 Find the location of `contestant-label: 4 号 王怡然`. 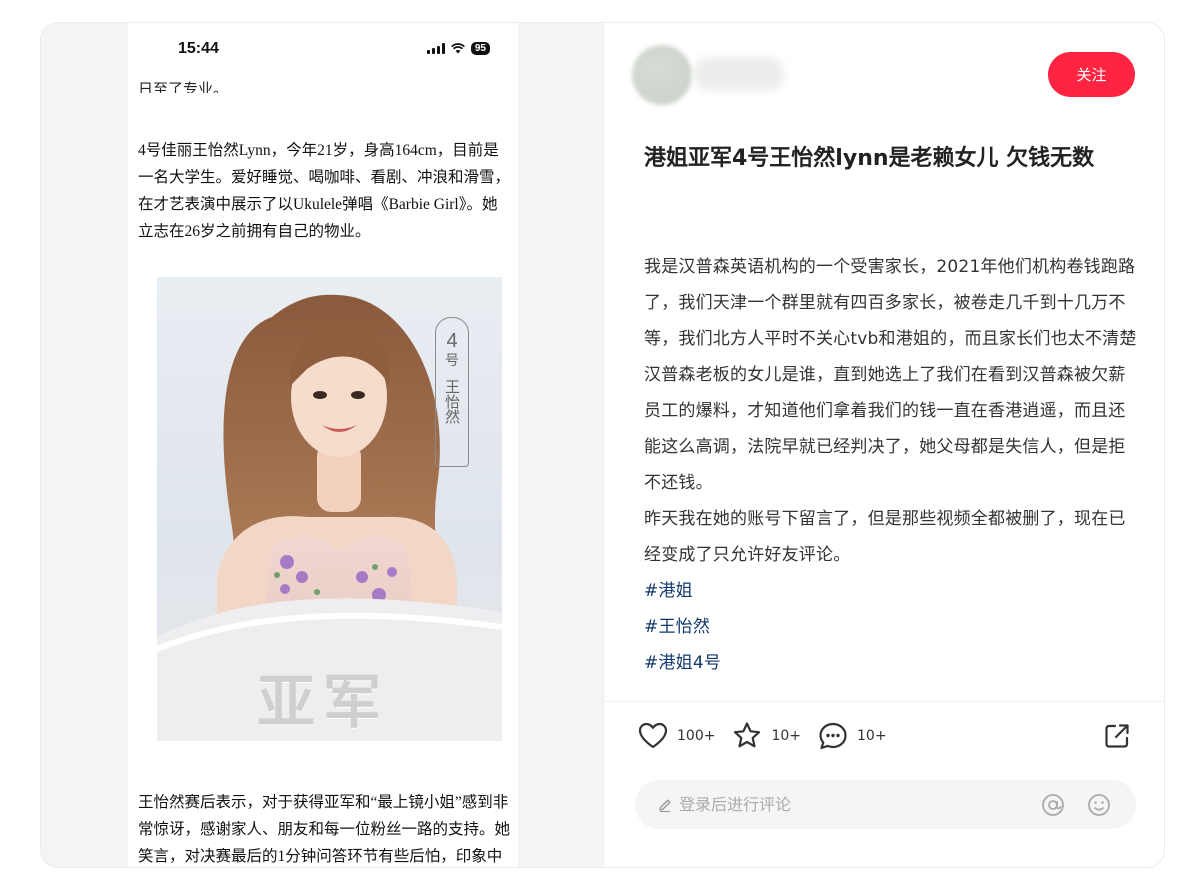

contestant-label: 4 号 王怡然 is located at coordinates (452, 392).